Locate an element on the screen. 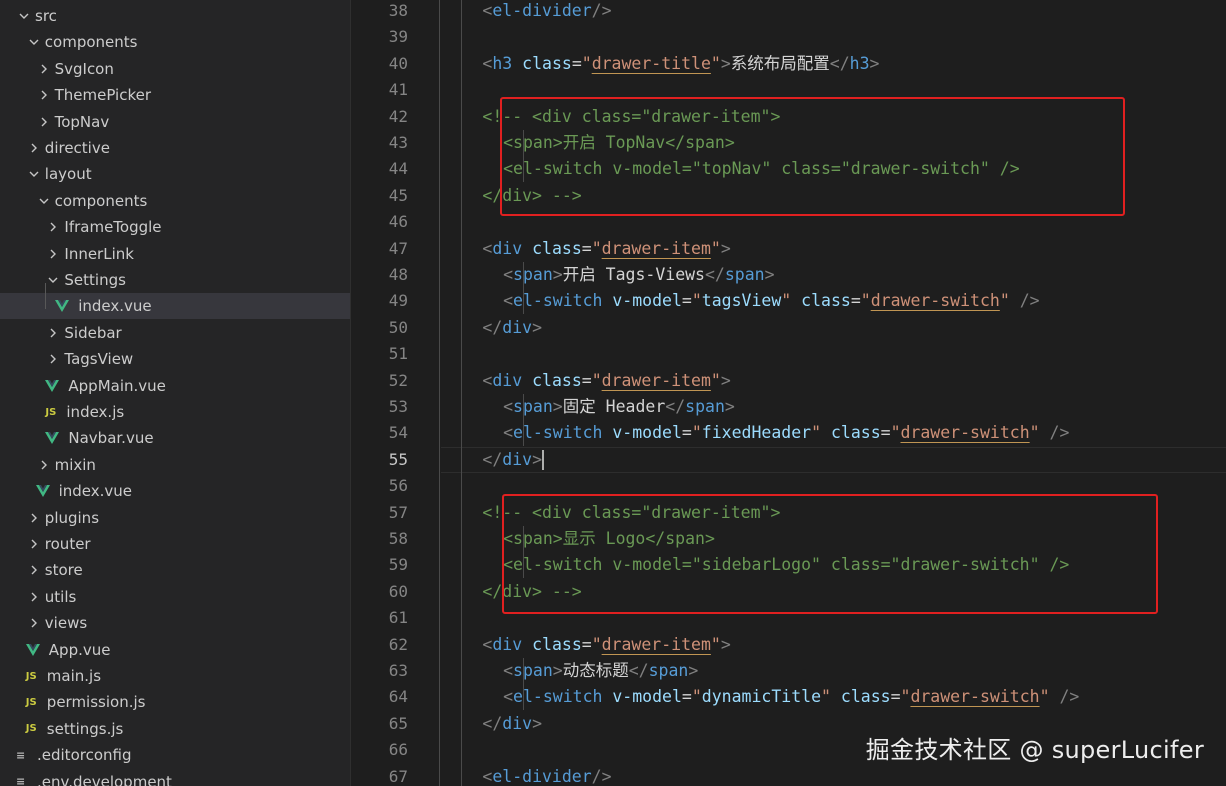  tree-folder: src is located at coordinates (175, 16).